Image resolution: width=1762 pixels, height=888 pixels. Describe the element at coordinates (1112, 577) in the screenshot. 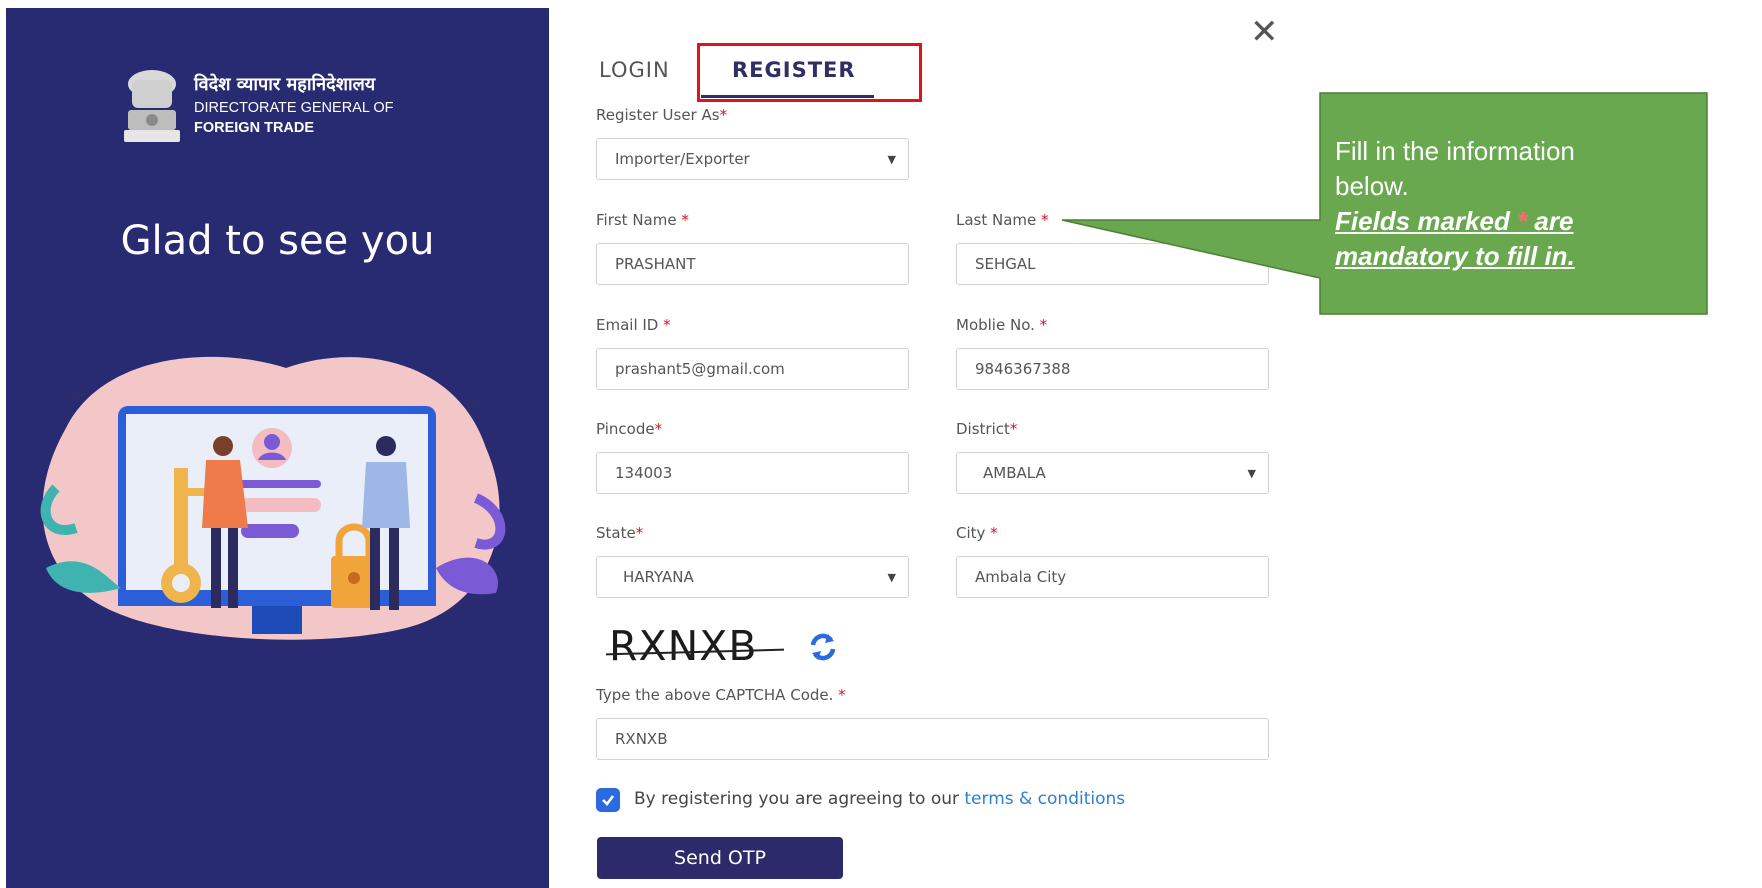

I see `city-field: Ambala City` at that location.